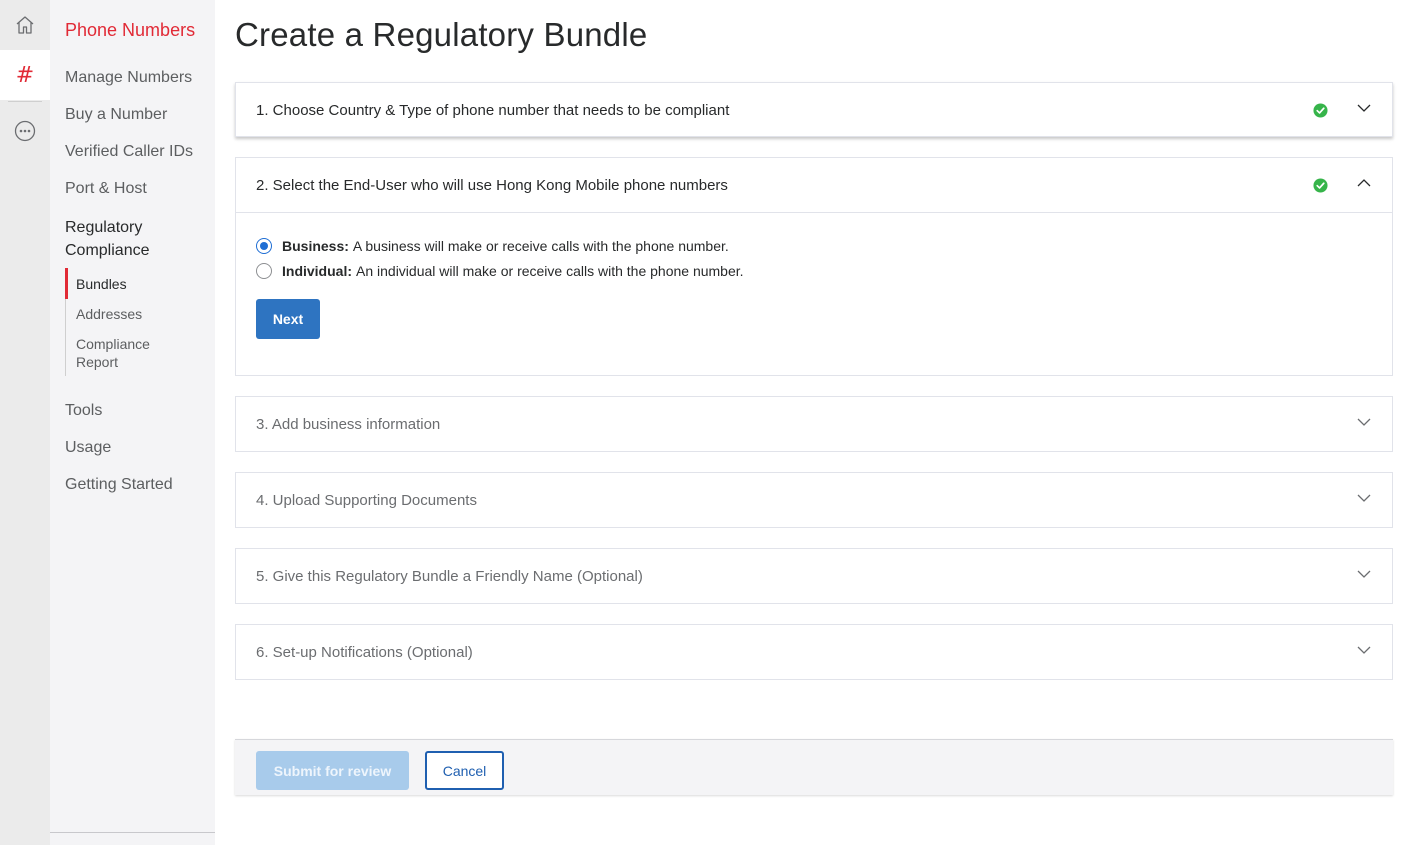 This screenshot has width=1404, height=845. I want to click on step-3-title: 3. Add business information, so click(348, 424).